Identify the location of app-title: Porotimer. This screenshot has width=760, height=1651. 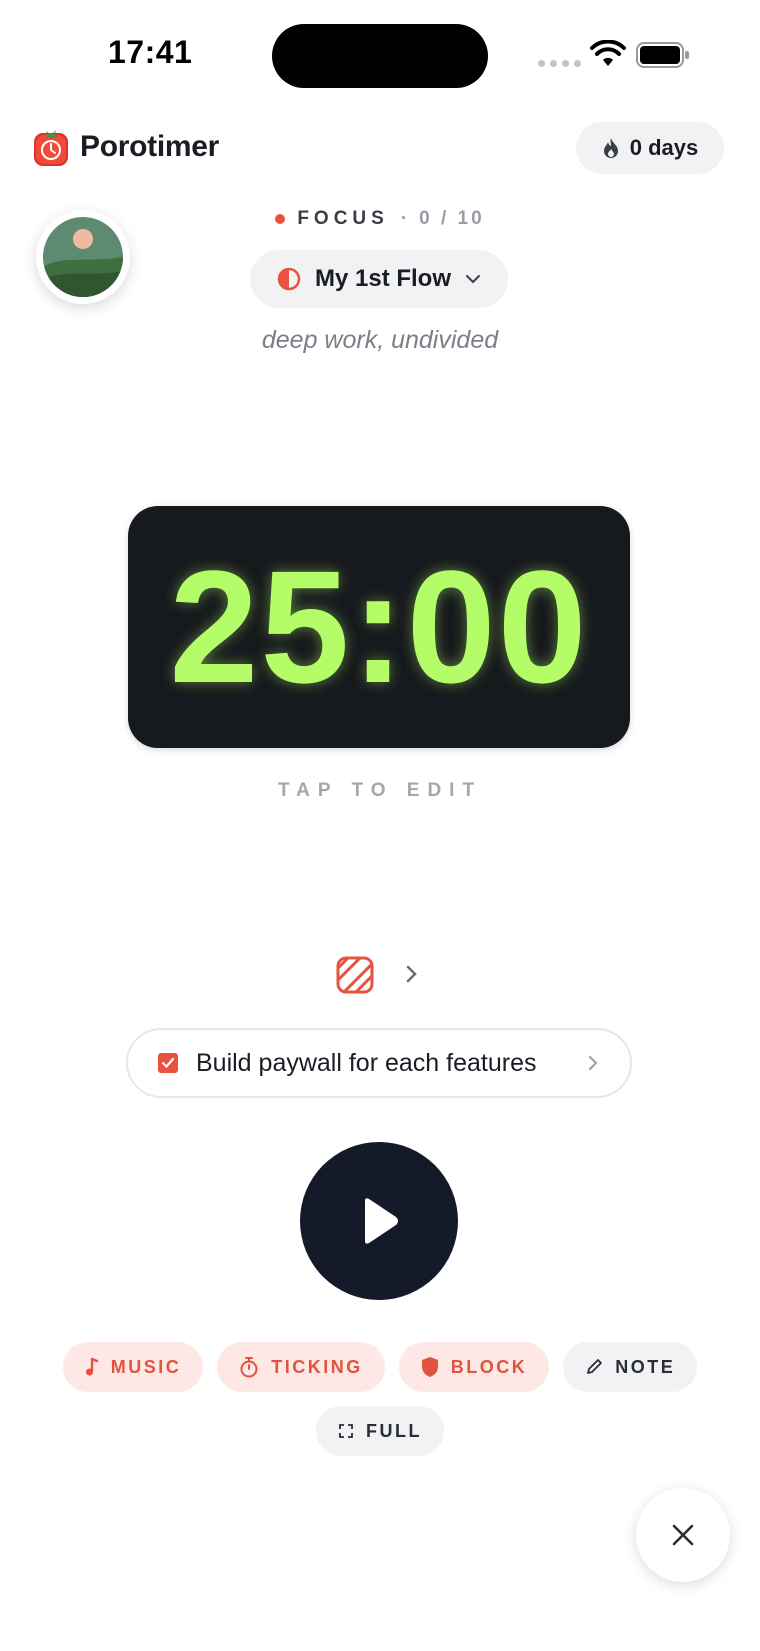
(149, 146).